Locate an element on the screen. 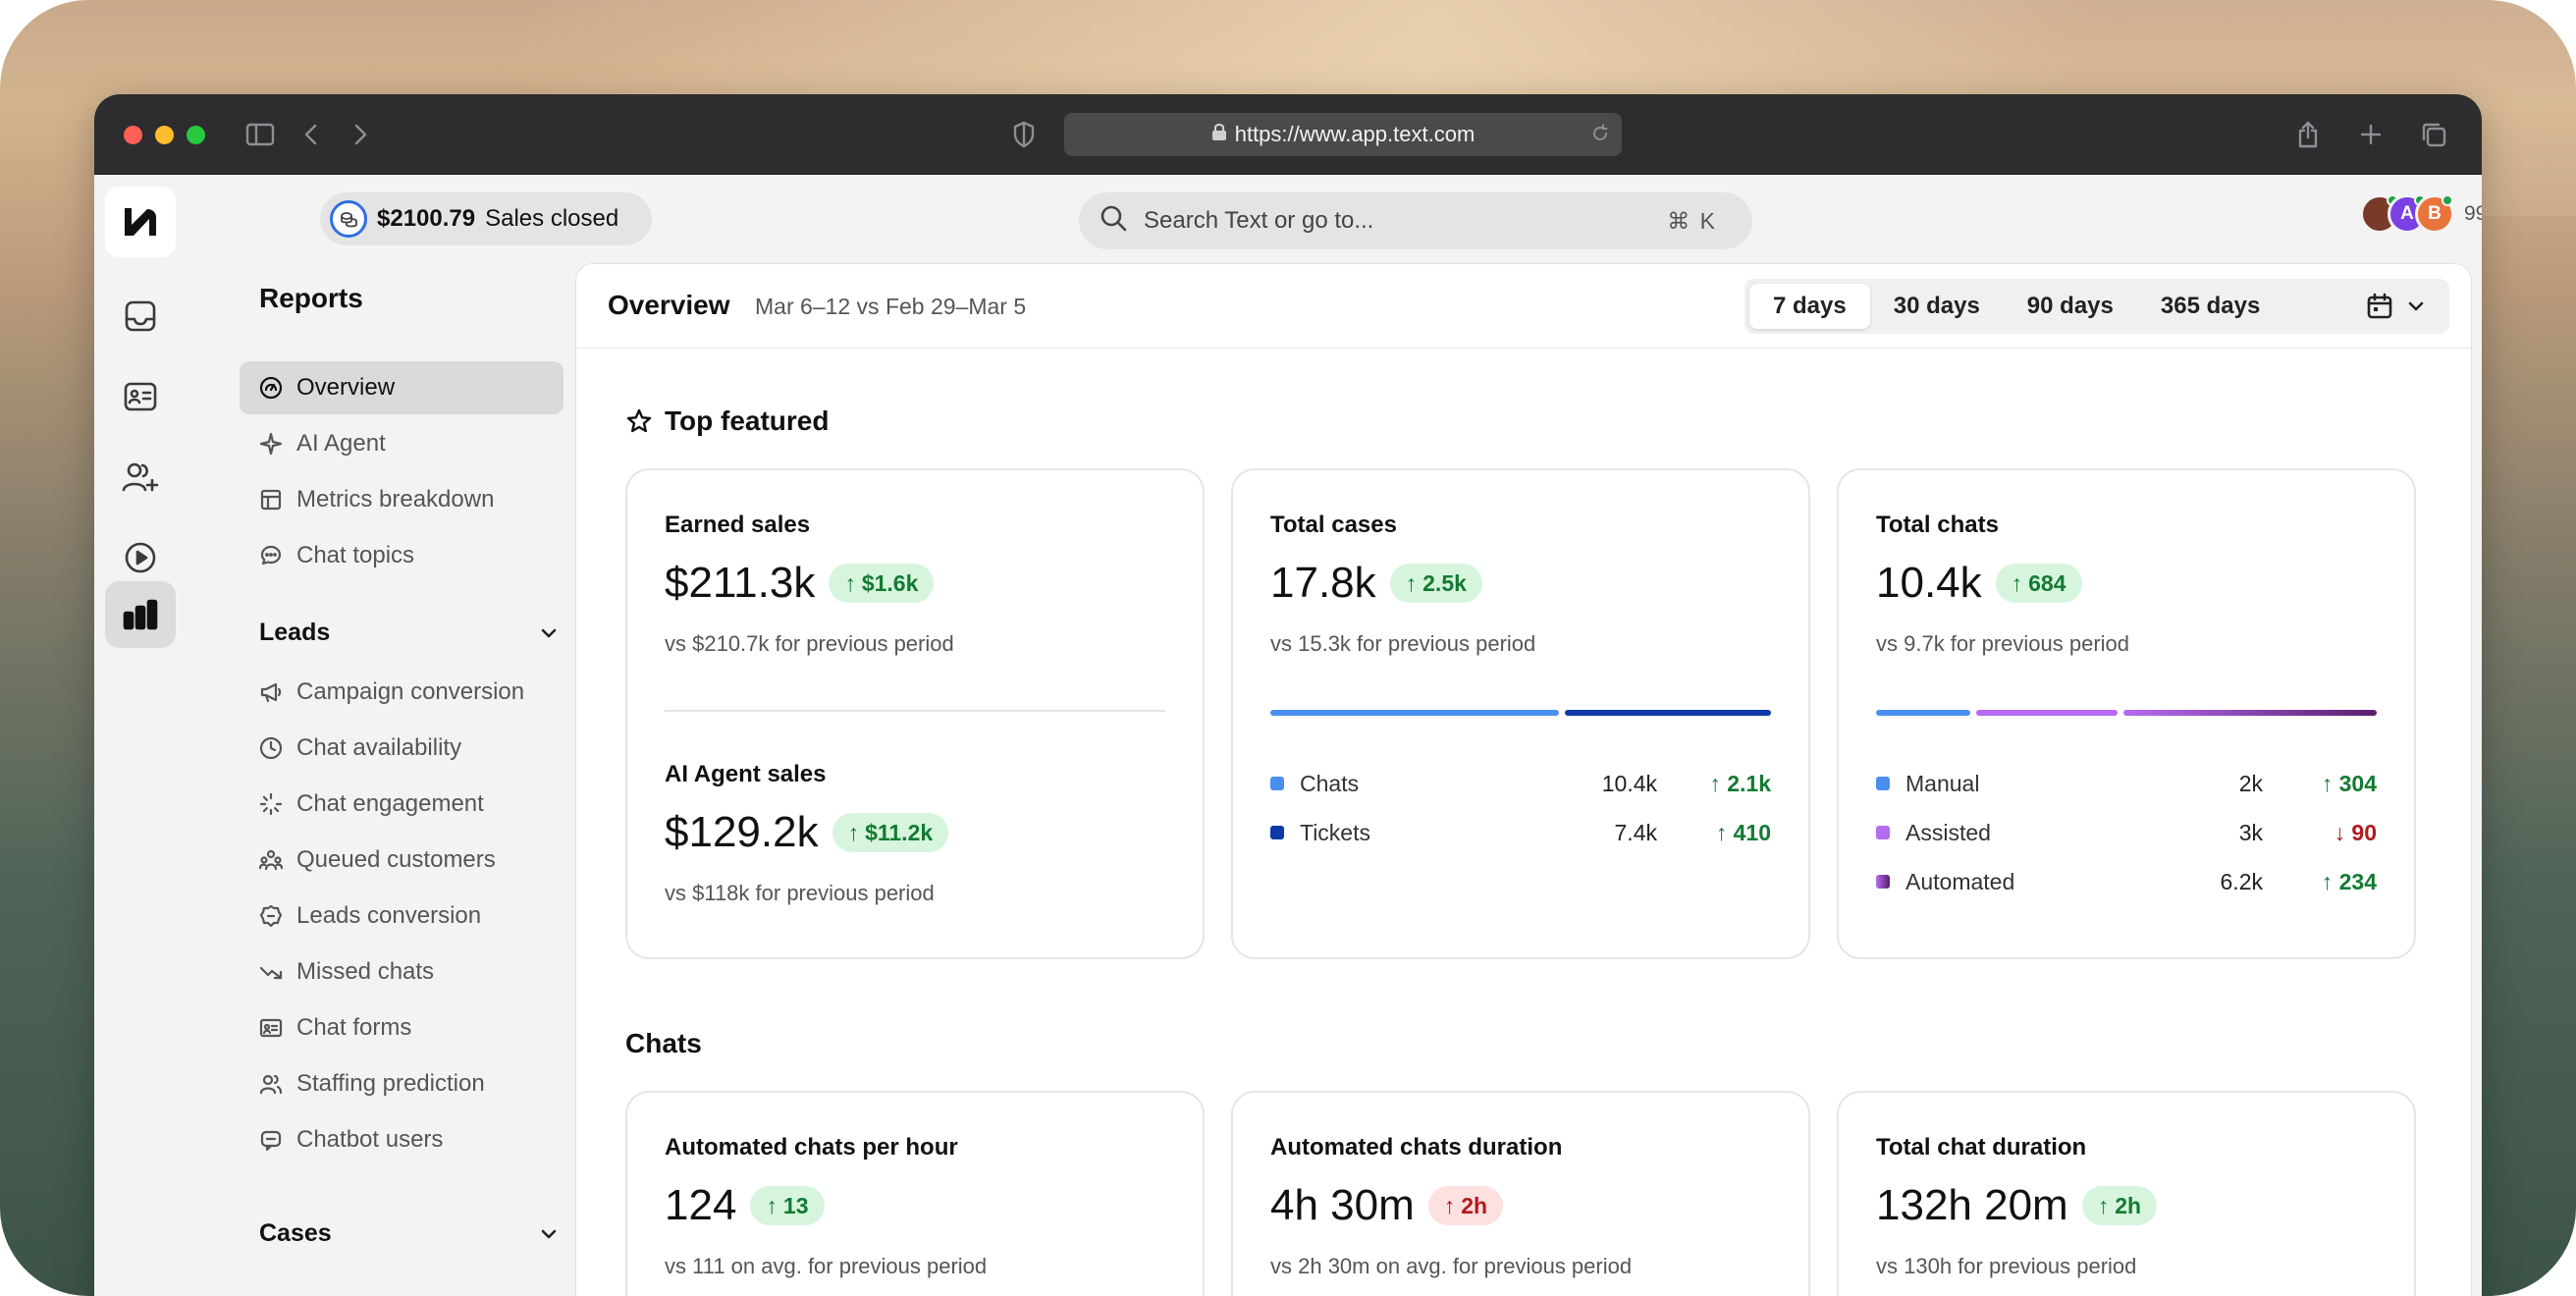 This screenshot has width=2576, height=1296. legend-value: 7.4k is located at coordinates (1635, 832).